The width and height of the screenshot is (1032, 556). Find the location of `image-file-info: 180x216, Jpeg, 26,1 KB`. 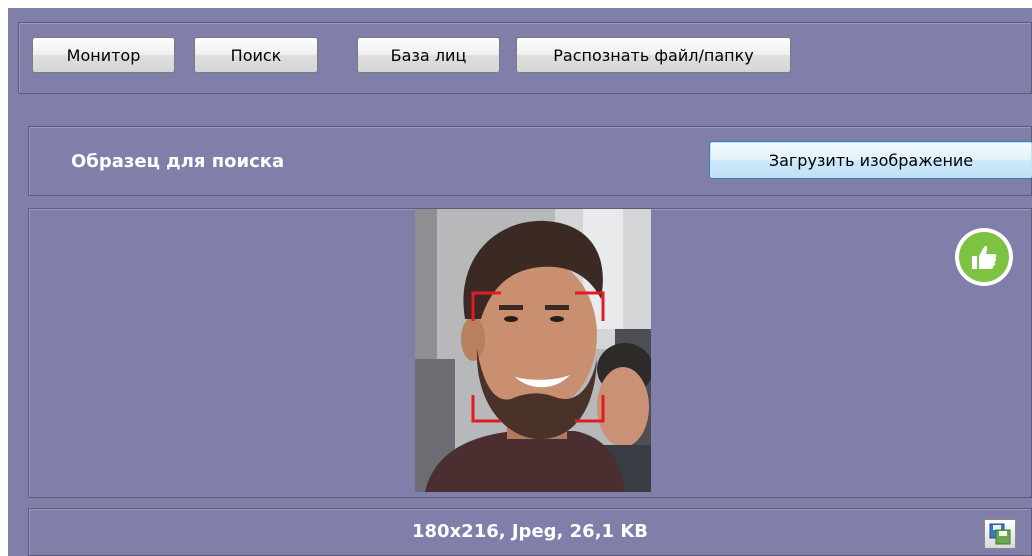

image-file-info: 180x216, Jpeg, 26,1 KB is located at coordinates (530, 531).